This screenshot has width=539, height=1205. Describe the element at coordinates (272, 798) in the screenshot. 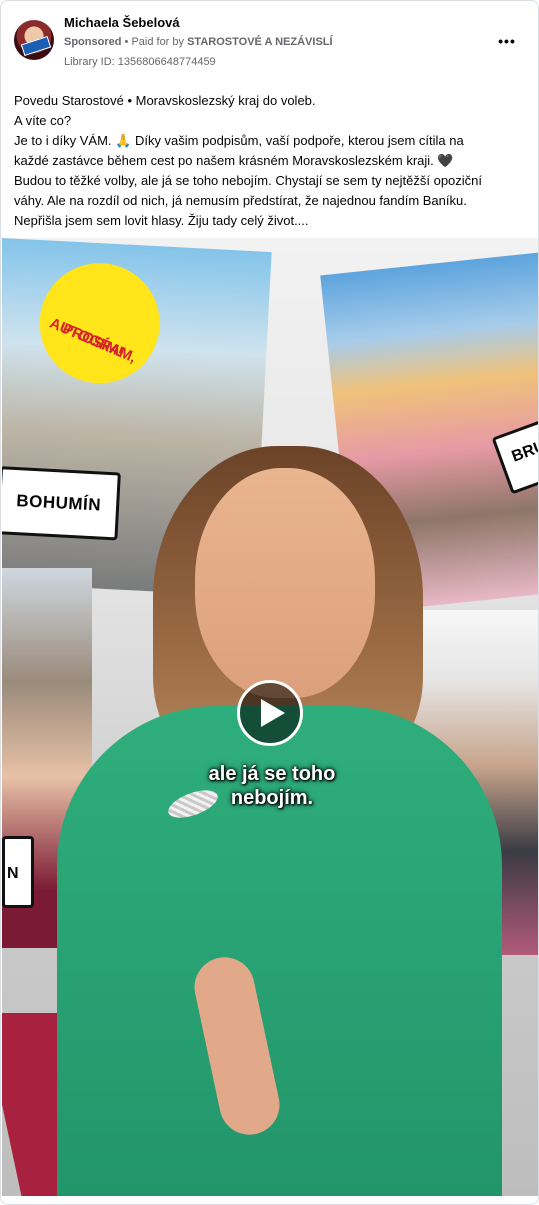

I see `caption-line: nebojím.` at that location.